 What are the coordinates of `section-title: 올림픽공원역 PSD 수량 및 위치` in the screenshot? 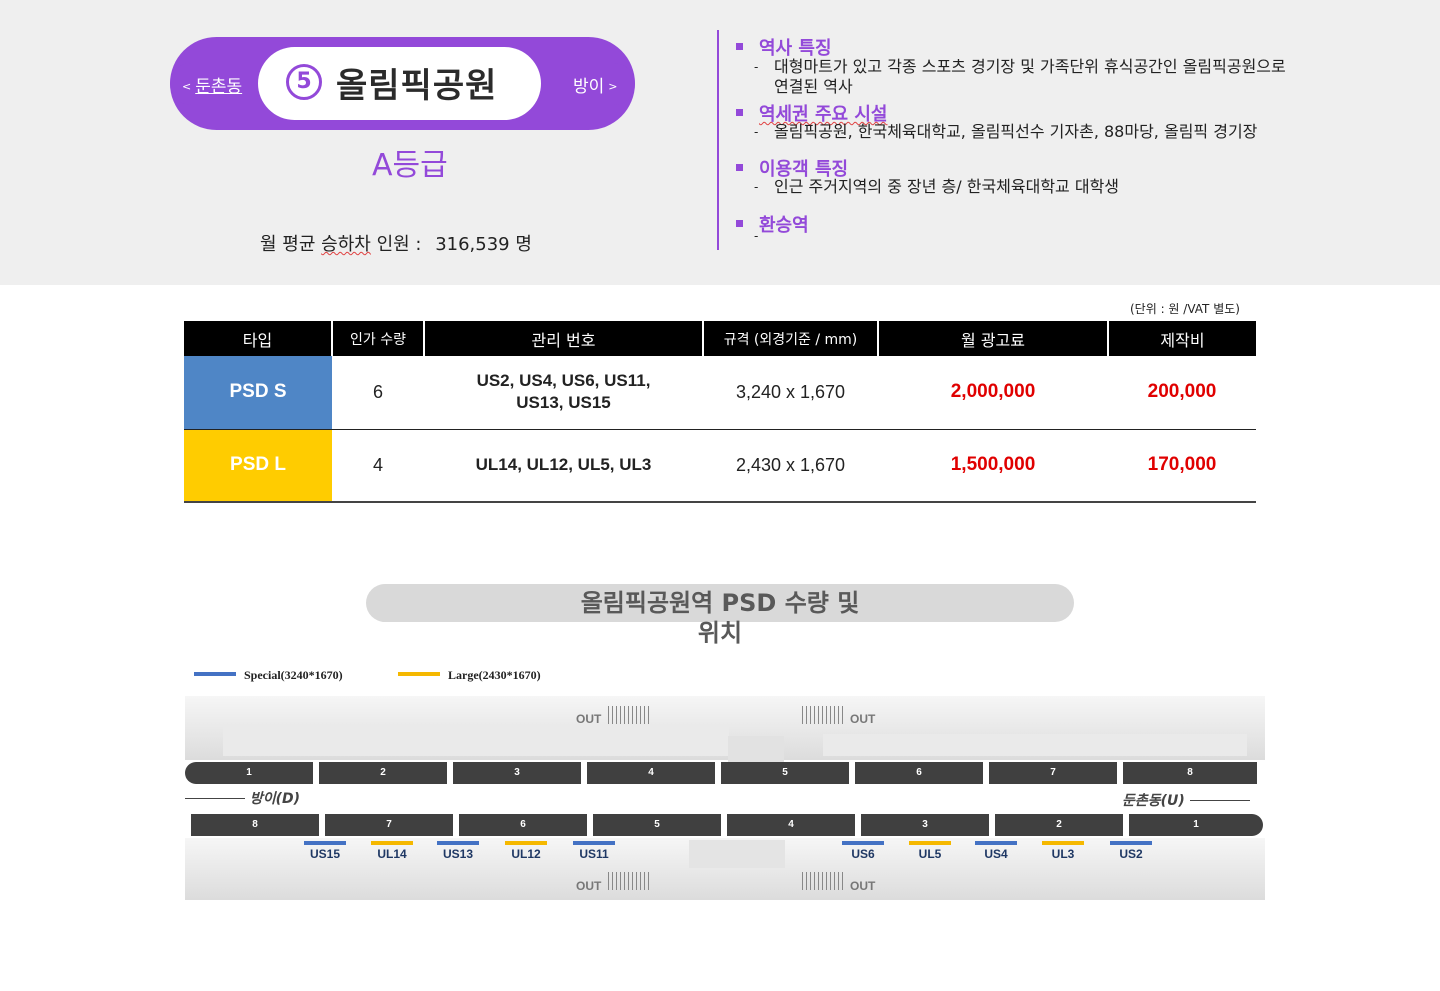 It's located at (720, 618).